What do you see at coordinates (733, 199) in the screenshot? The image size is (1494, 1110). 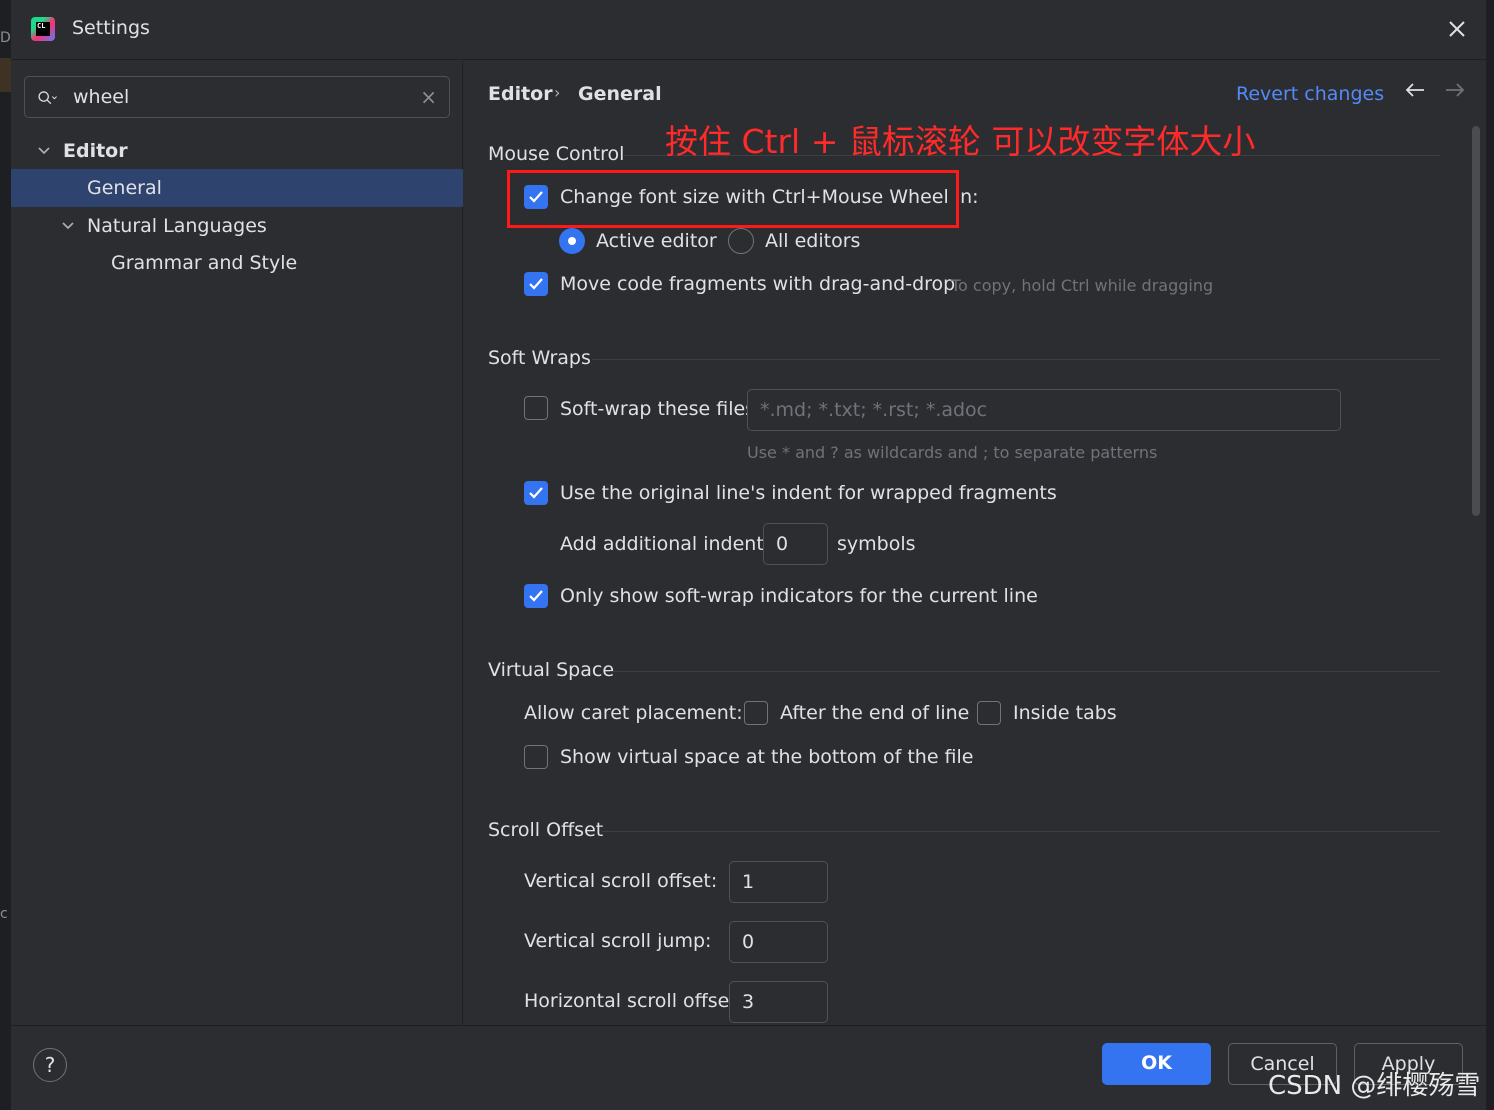 I see `annotation-highlight-box` at bounding box center [733, 199].